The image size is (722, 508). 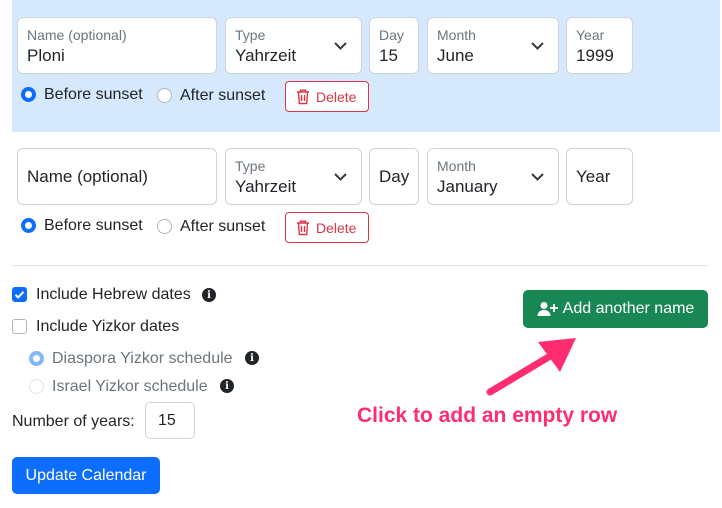 I want to click on include-hebrew-label: Include Hebrew dates, so click(x=113, y=294).